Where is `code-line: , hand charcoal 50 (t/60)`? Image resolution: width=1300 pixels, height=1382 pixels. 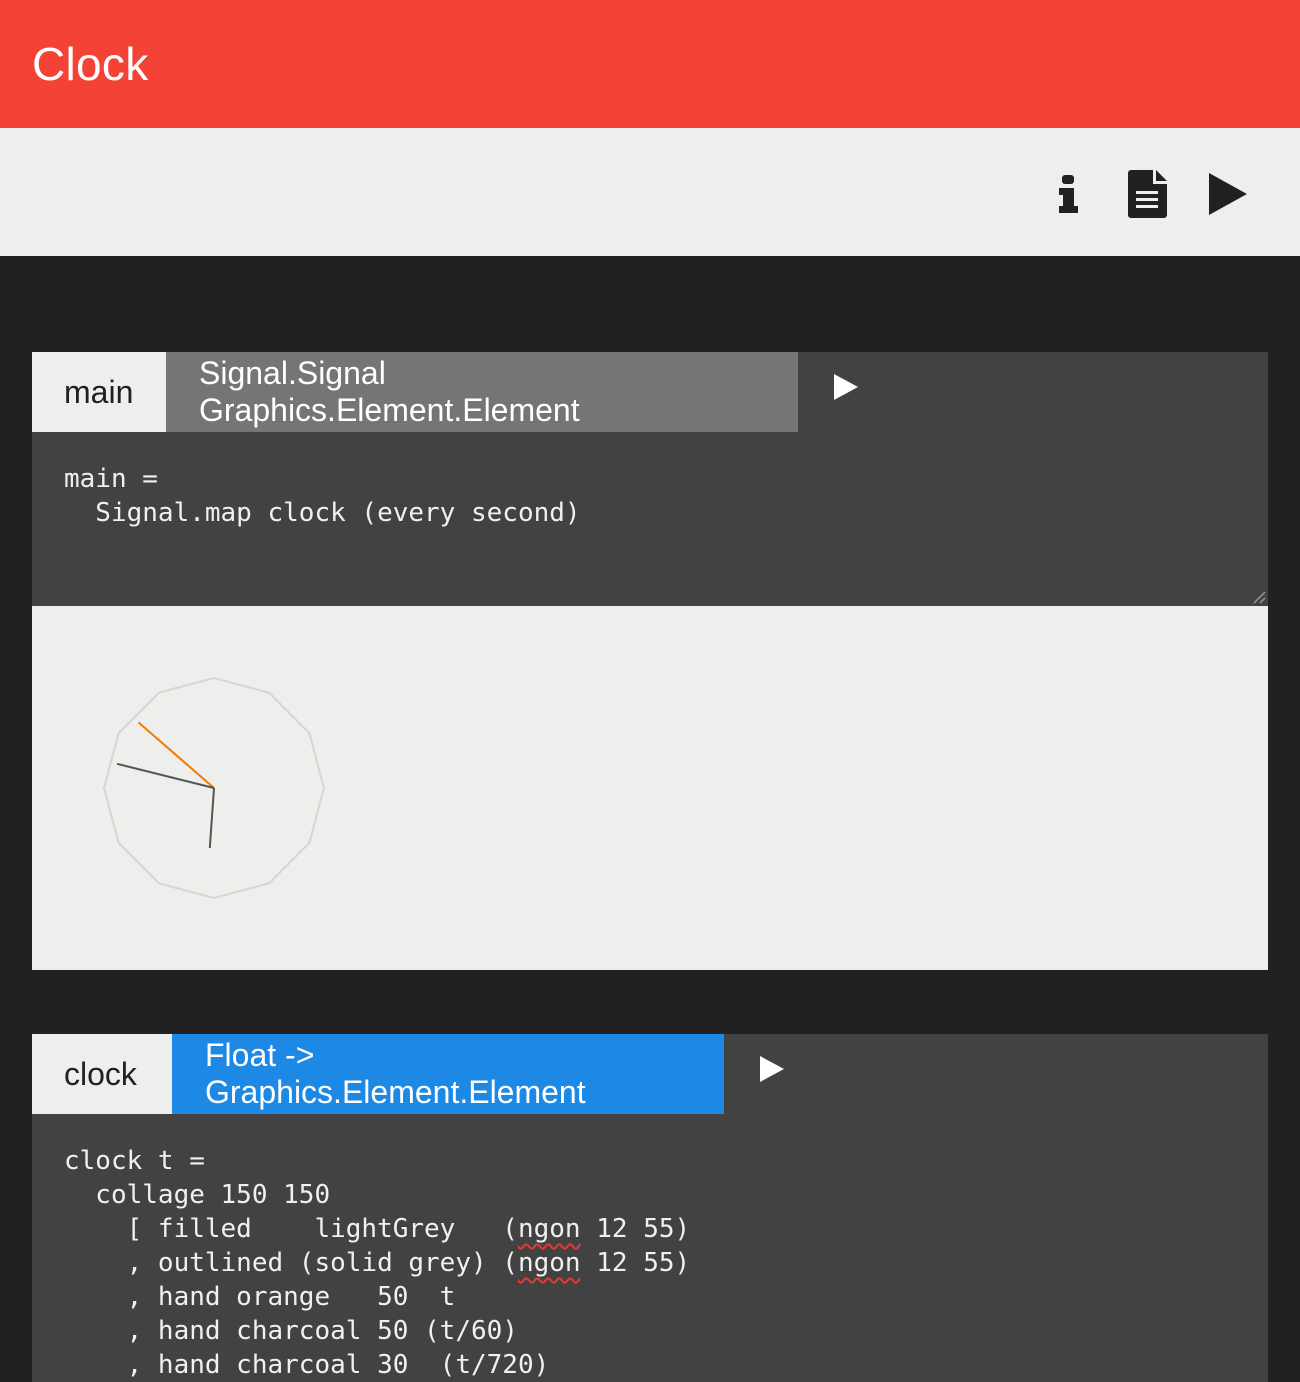
code-line: , hand charcoal 50 (t/60) is located at coordinates (291, 1331).